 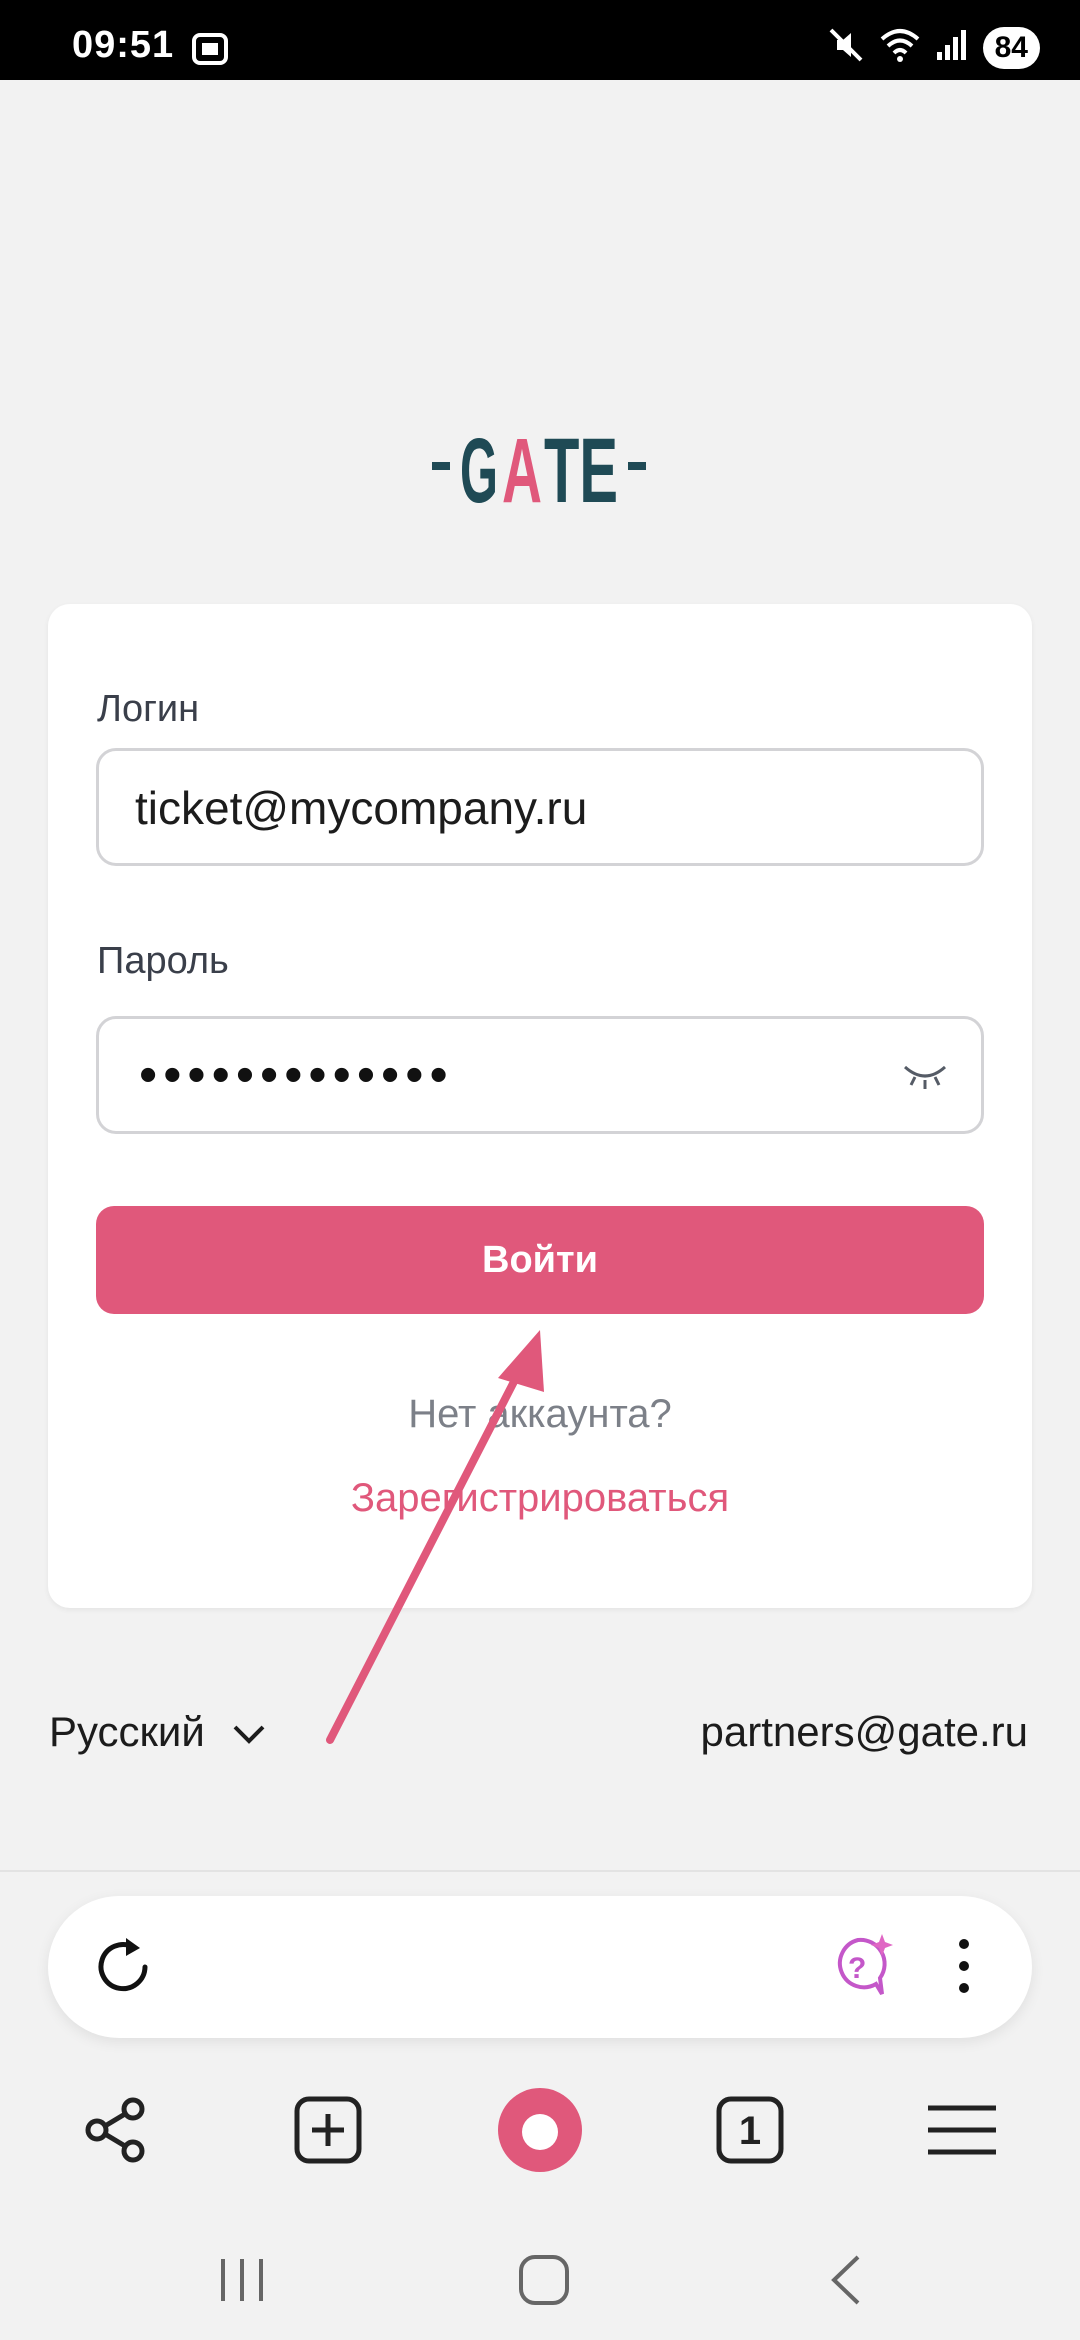 I want to click on register-link: Зарегистрироваться, so click(x=540, y=1498).